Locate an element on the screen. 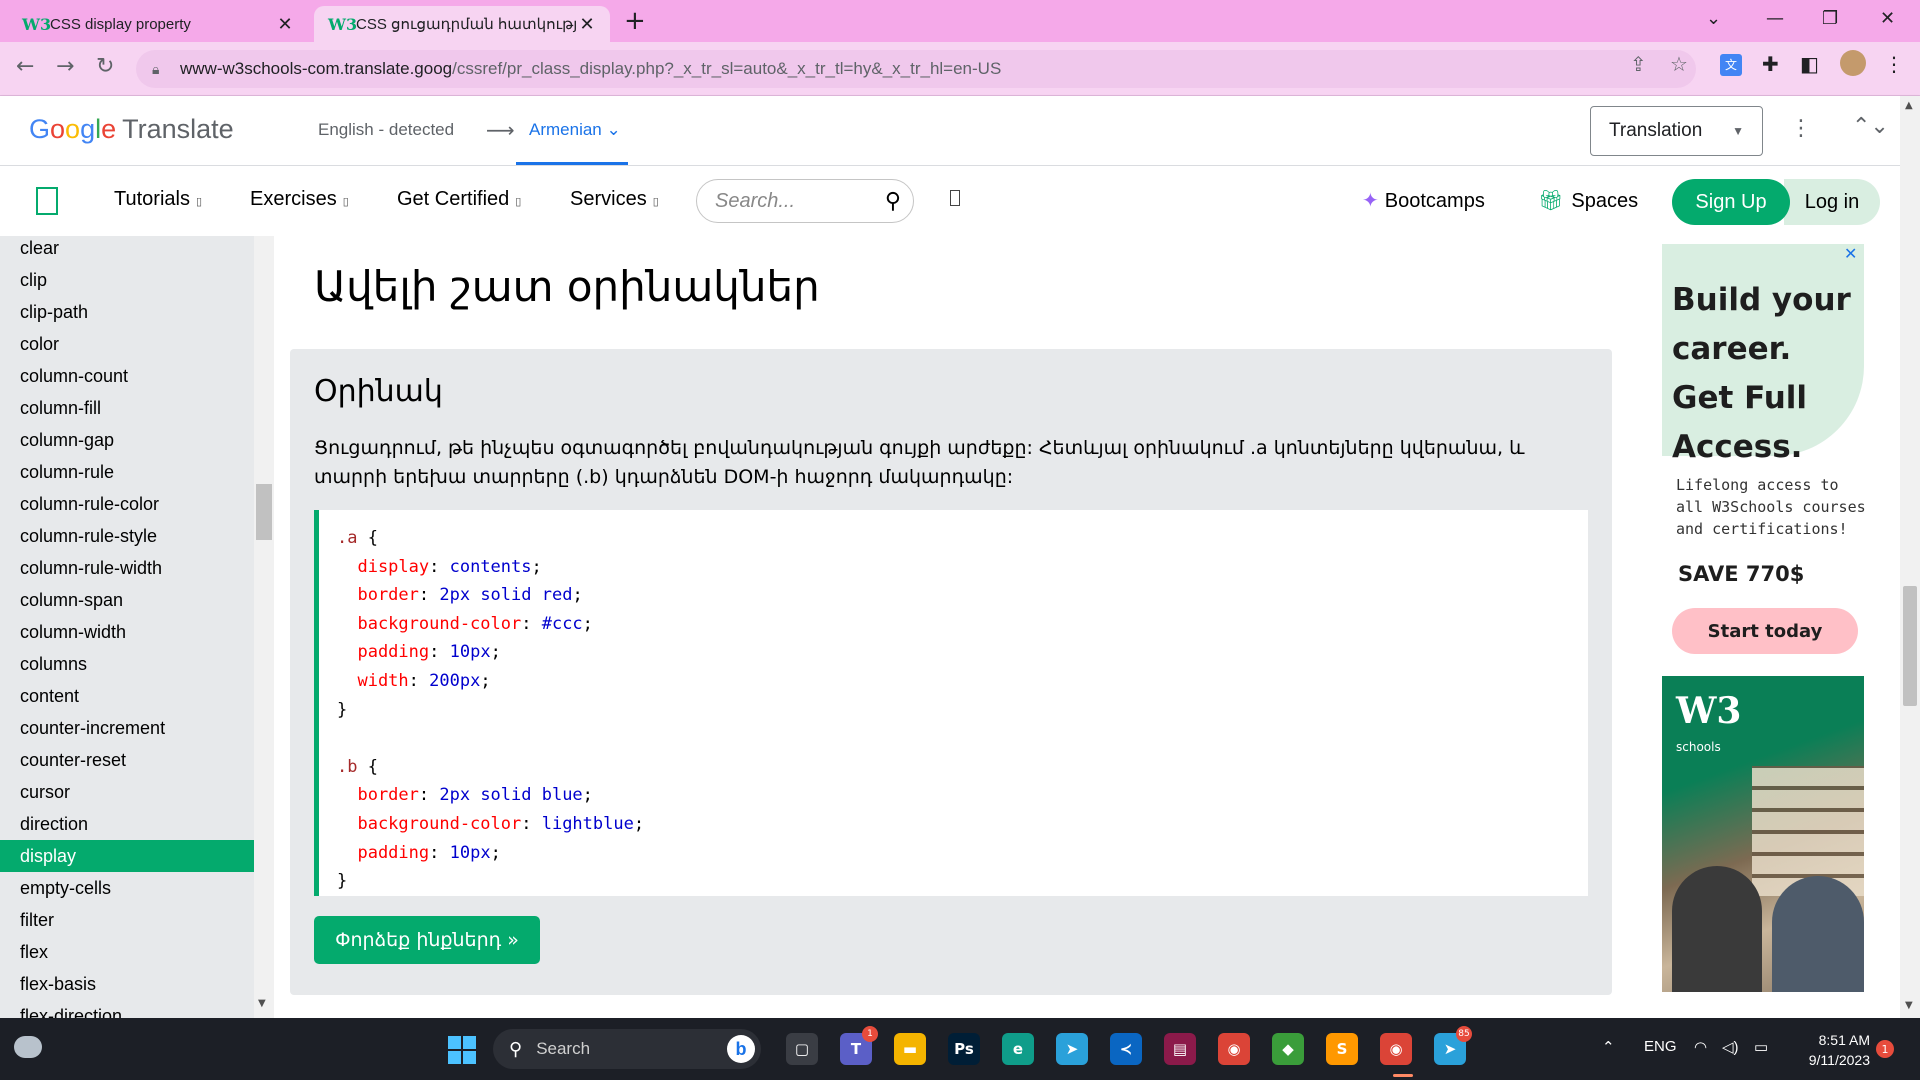  git-icon: ◆ is located at coordinates (1288, 1049).